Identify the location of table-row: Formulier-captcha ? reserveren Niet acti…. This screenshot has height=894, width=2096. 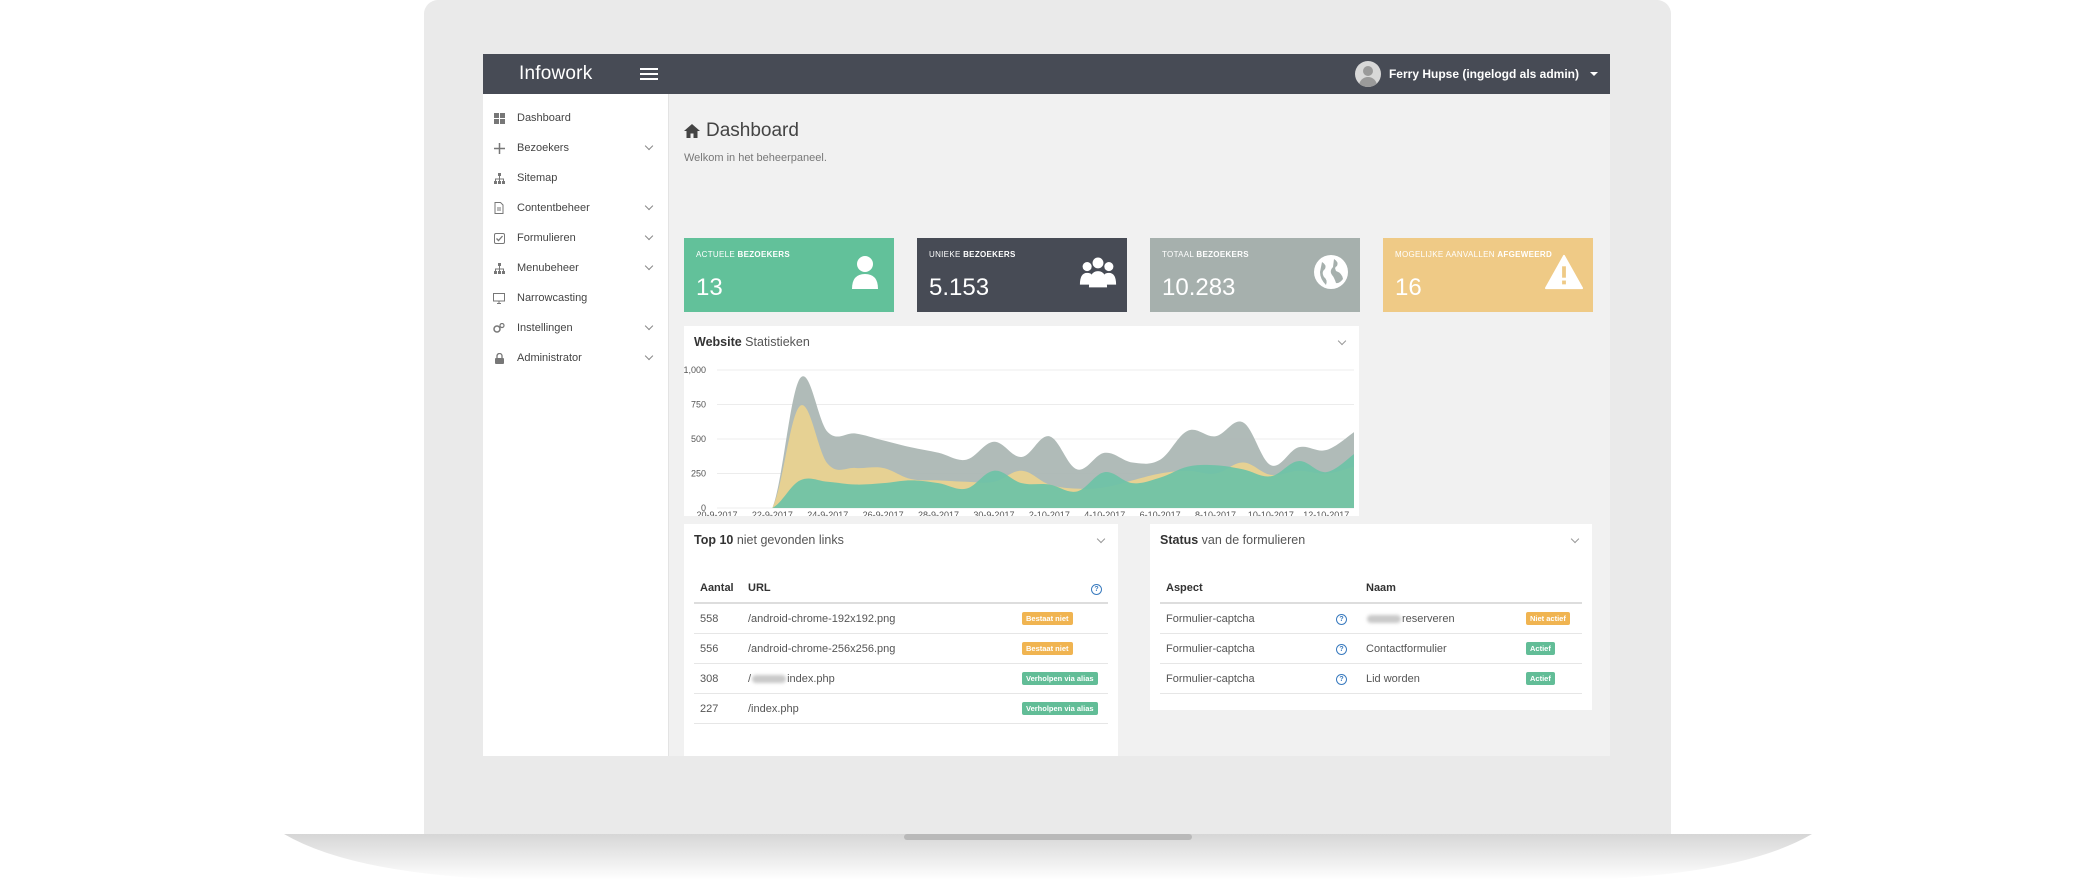
(1371, 618).